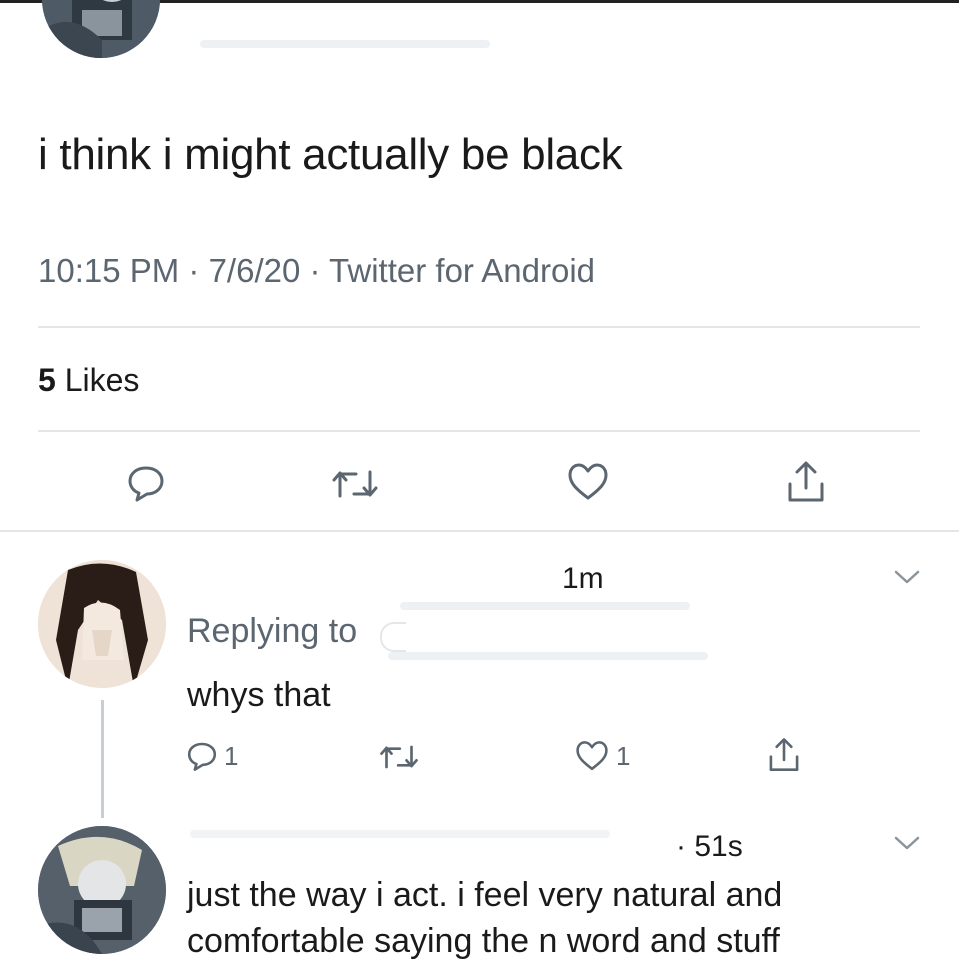  Describe the element at coordinates (330, 154) in the screenshot. I see `tweet-text: i think i might actually be black` at that location.